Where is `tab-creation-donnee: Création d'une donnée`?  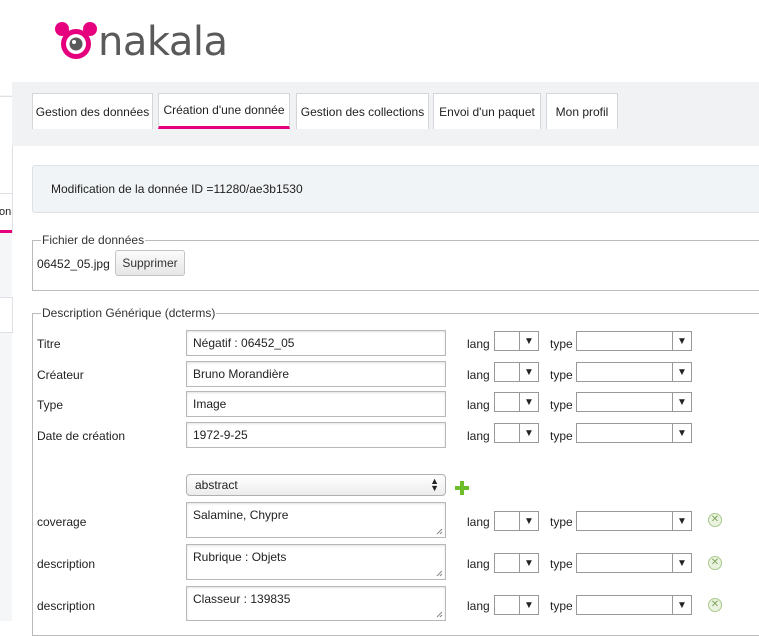
tab-creation-donnee: Création d'une donnée is located at coordinates (224, 111).